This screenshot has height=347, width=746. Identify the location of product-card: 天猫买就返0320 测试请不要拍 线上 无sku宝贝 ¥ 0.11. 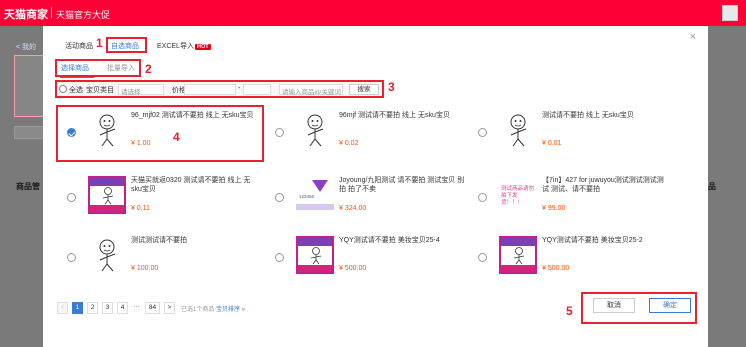
(158, 195).